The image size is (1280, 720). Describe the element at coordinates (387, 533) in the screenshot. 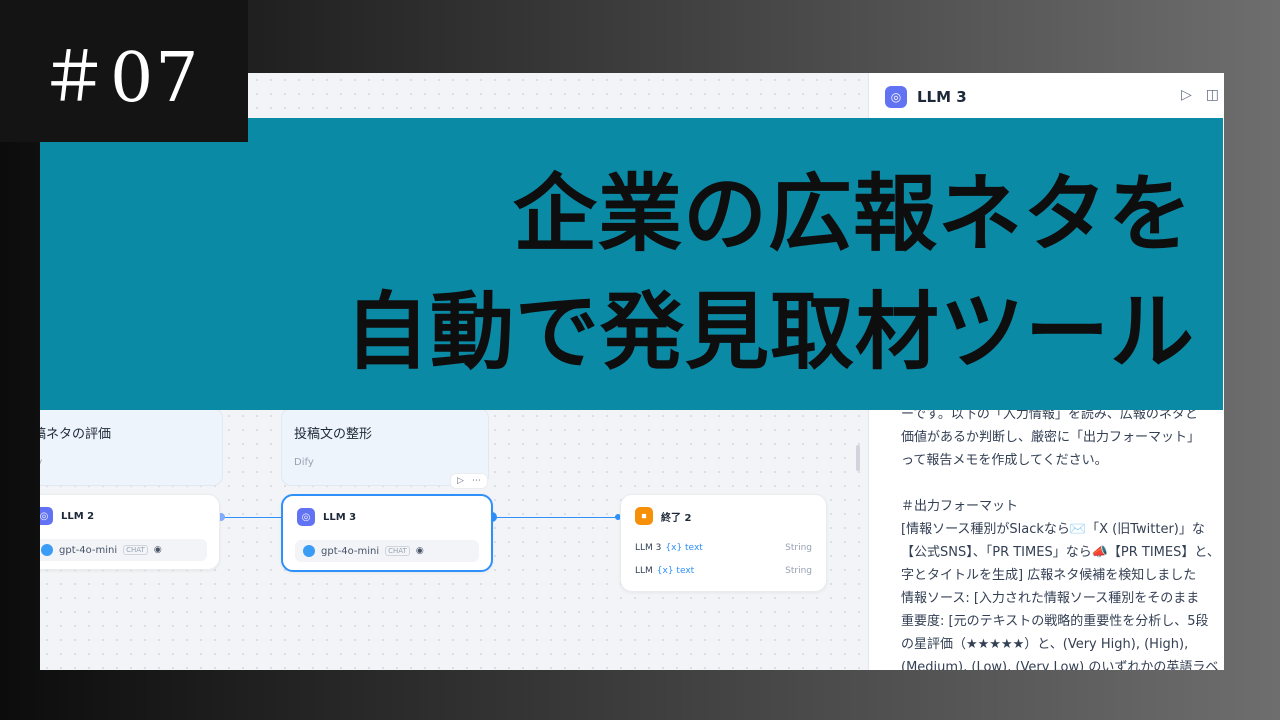

I see `llm3-node: ◎ LLM 3 gpt-4o-mini CHAT ◉` at that location.